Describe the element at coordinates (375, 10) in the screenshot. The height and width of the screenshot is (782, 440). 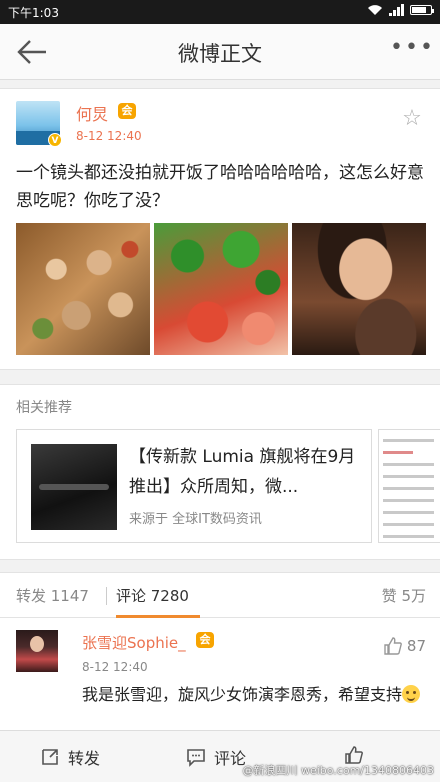
I see `wifi-icon` at that location.